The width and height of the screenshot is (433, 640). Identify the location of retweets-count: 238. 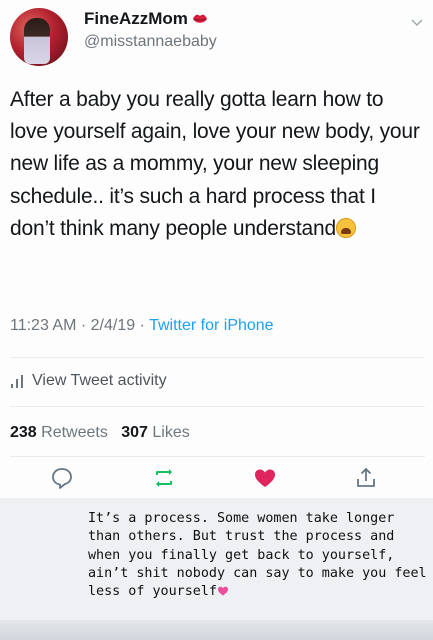
(23, 432).